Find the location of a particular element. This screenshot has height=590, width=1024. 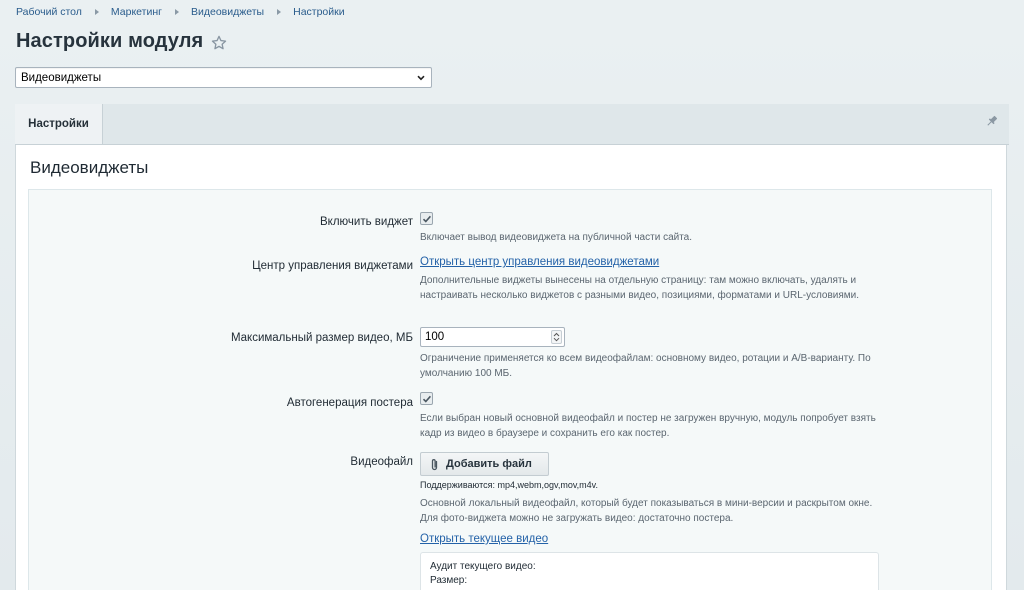

add-file-button-label: Добавить файл is located at coordinates (489, 464).